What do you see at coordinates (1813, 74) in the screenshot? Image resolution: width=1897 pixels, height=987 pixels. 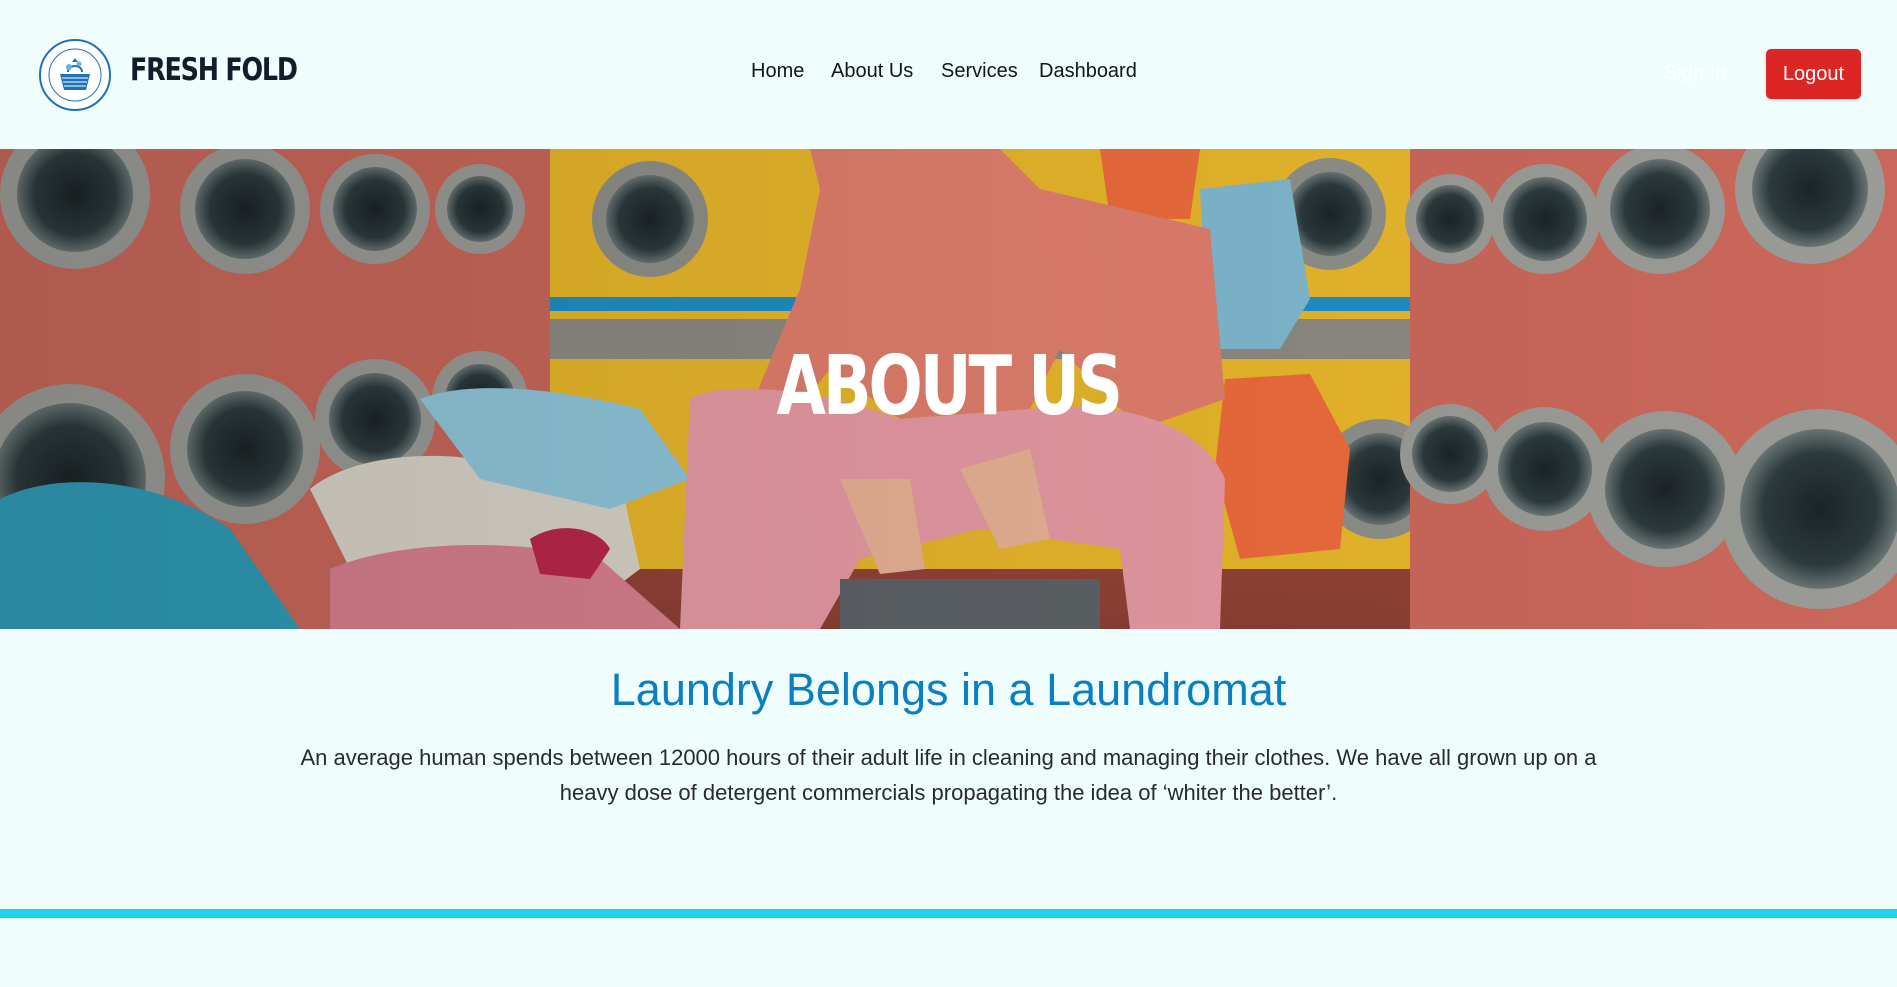 I see `logout-button: Logout` at bounding box center [1813, 74].